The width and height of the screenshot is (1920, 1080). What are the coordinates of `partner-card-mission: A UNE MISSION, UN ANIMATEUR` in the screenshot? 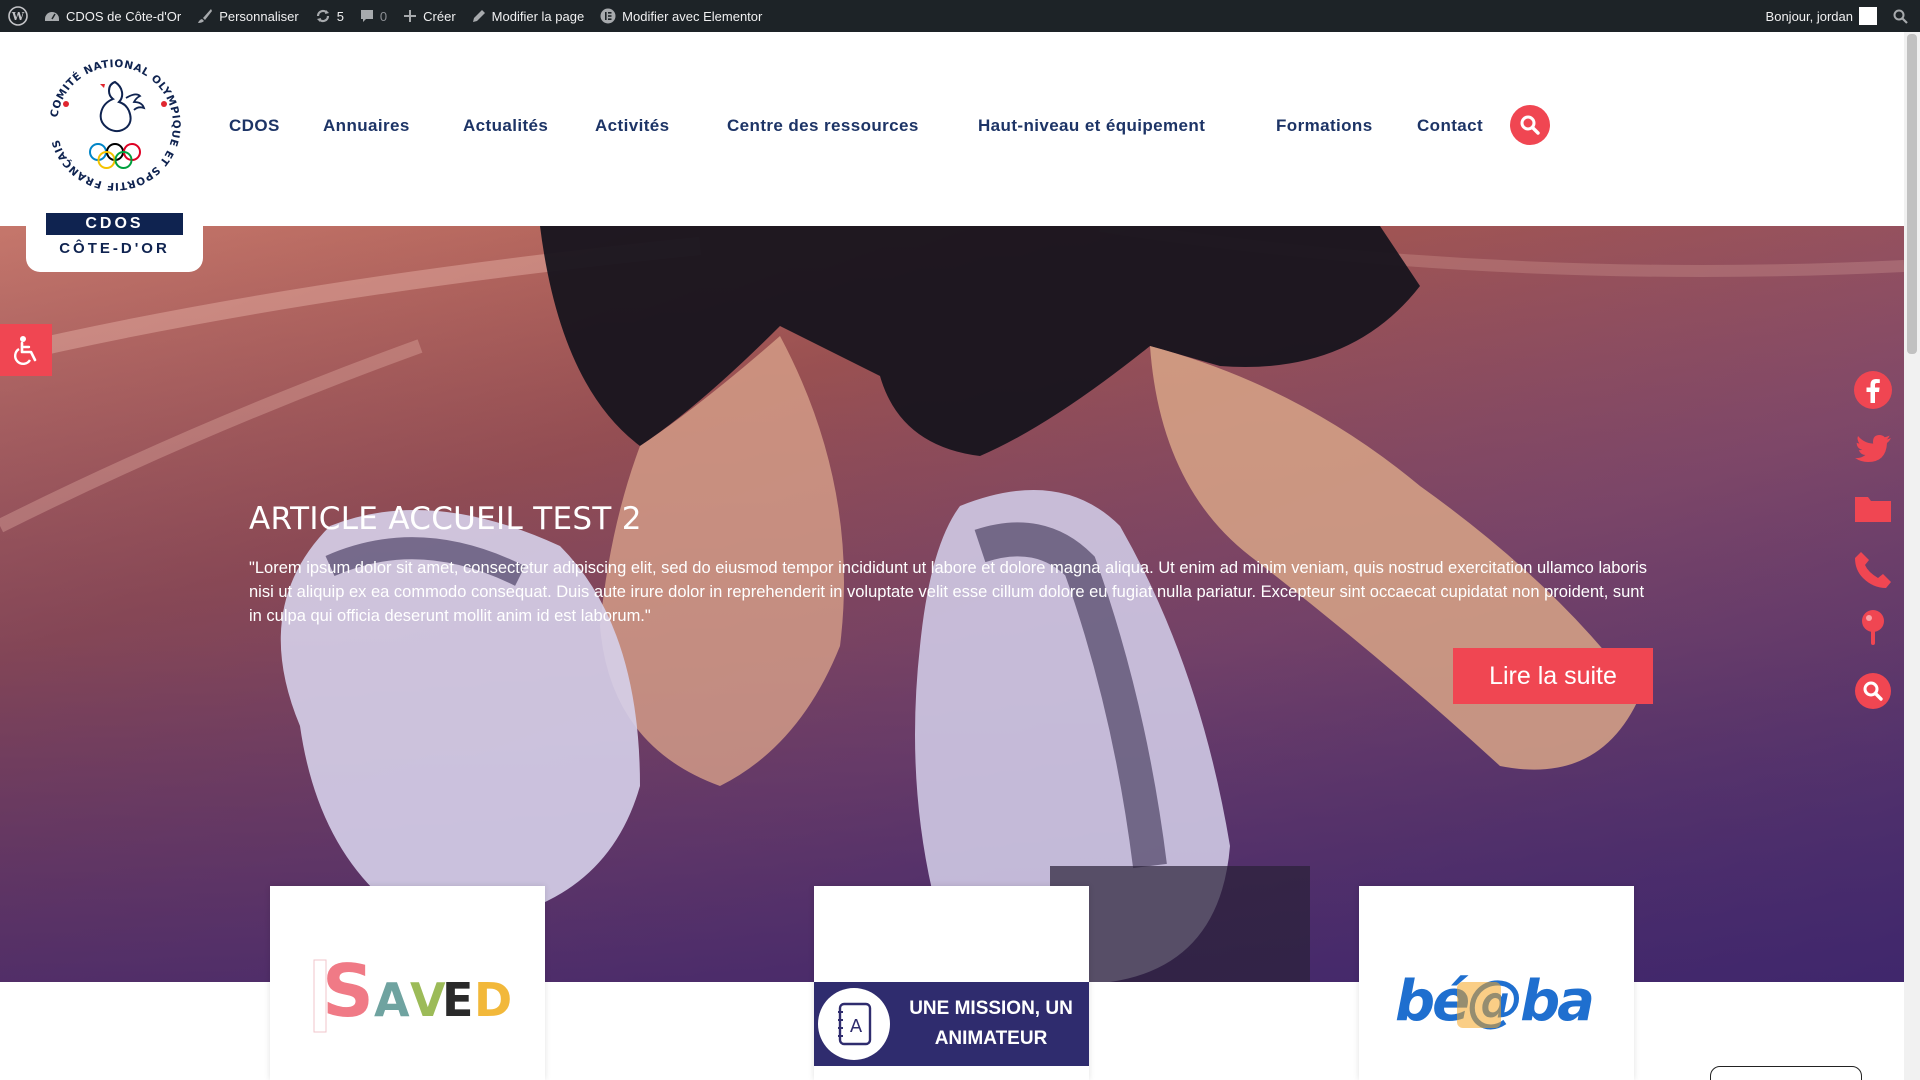 It's located at (951, 983).